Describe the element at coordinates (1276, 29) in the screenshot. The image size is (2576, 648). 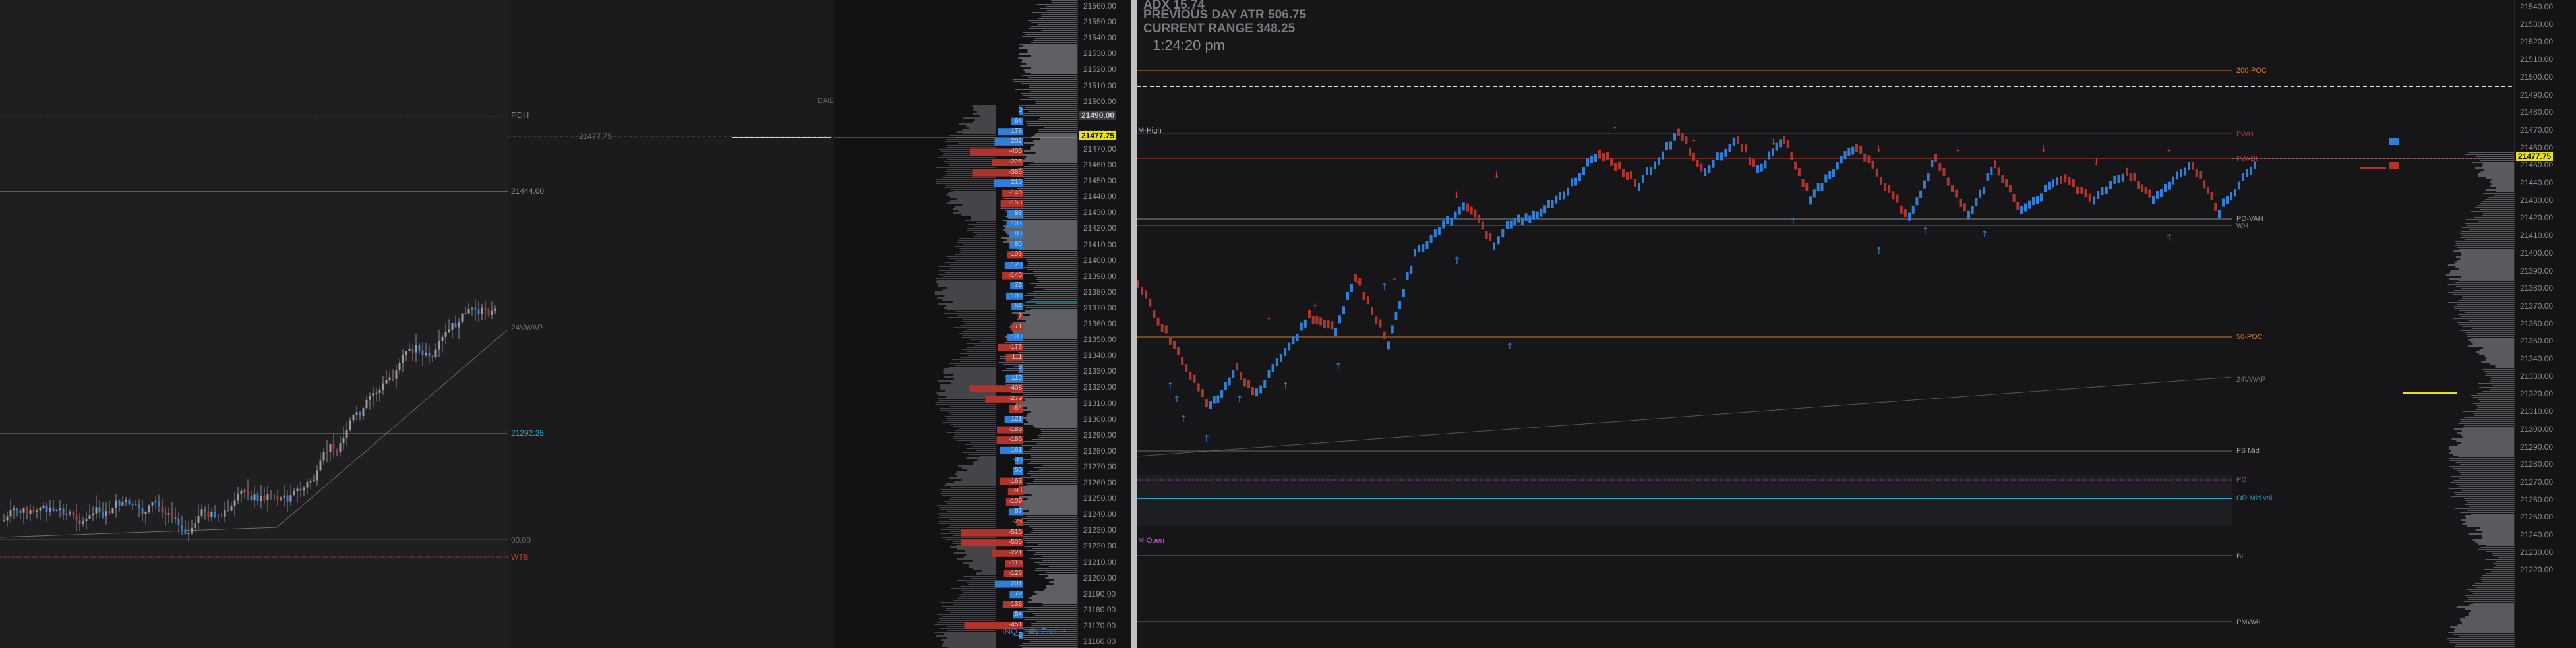
I see `range-value: 348.25` at that location.